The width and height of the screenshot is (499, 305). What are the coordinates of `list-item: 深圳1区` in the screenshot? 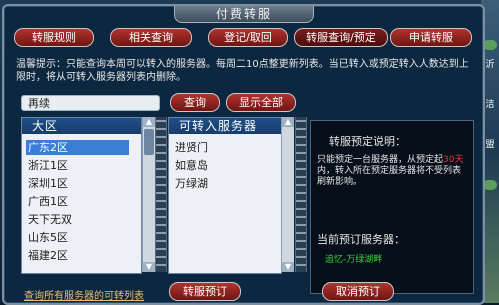 It's located at (47, 183).